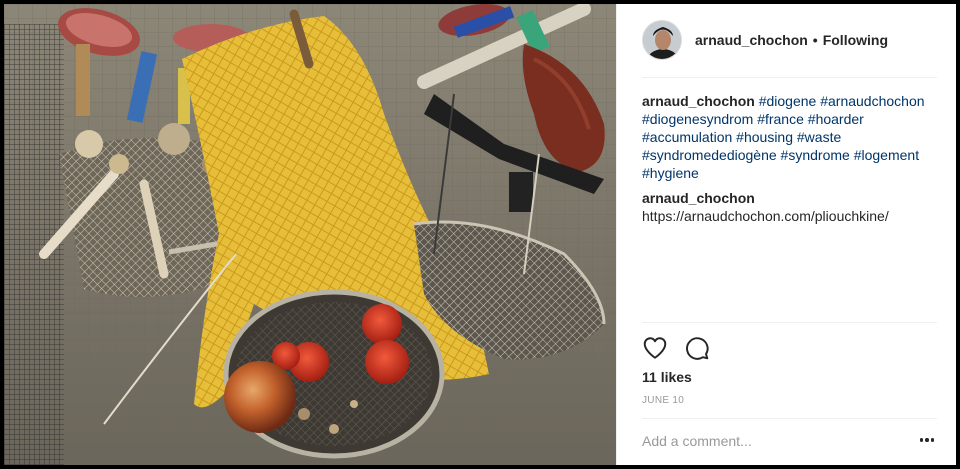  Describe the element at coordinates (819, 137) in the screenshot. I see `hashtag: #waste` at that location.